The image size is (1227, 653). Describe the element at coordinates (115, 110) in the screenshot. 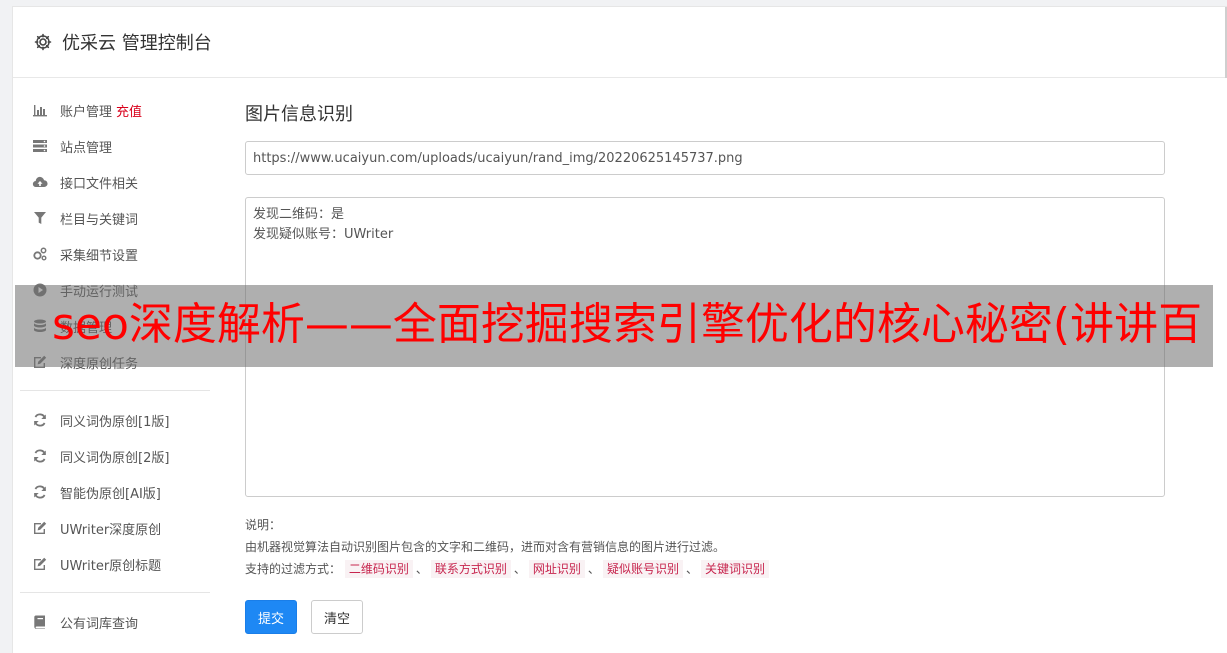

I see `sidebar-item: 账户管理 充值` at that location.